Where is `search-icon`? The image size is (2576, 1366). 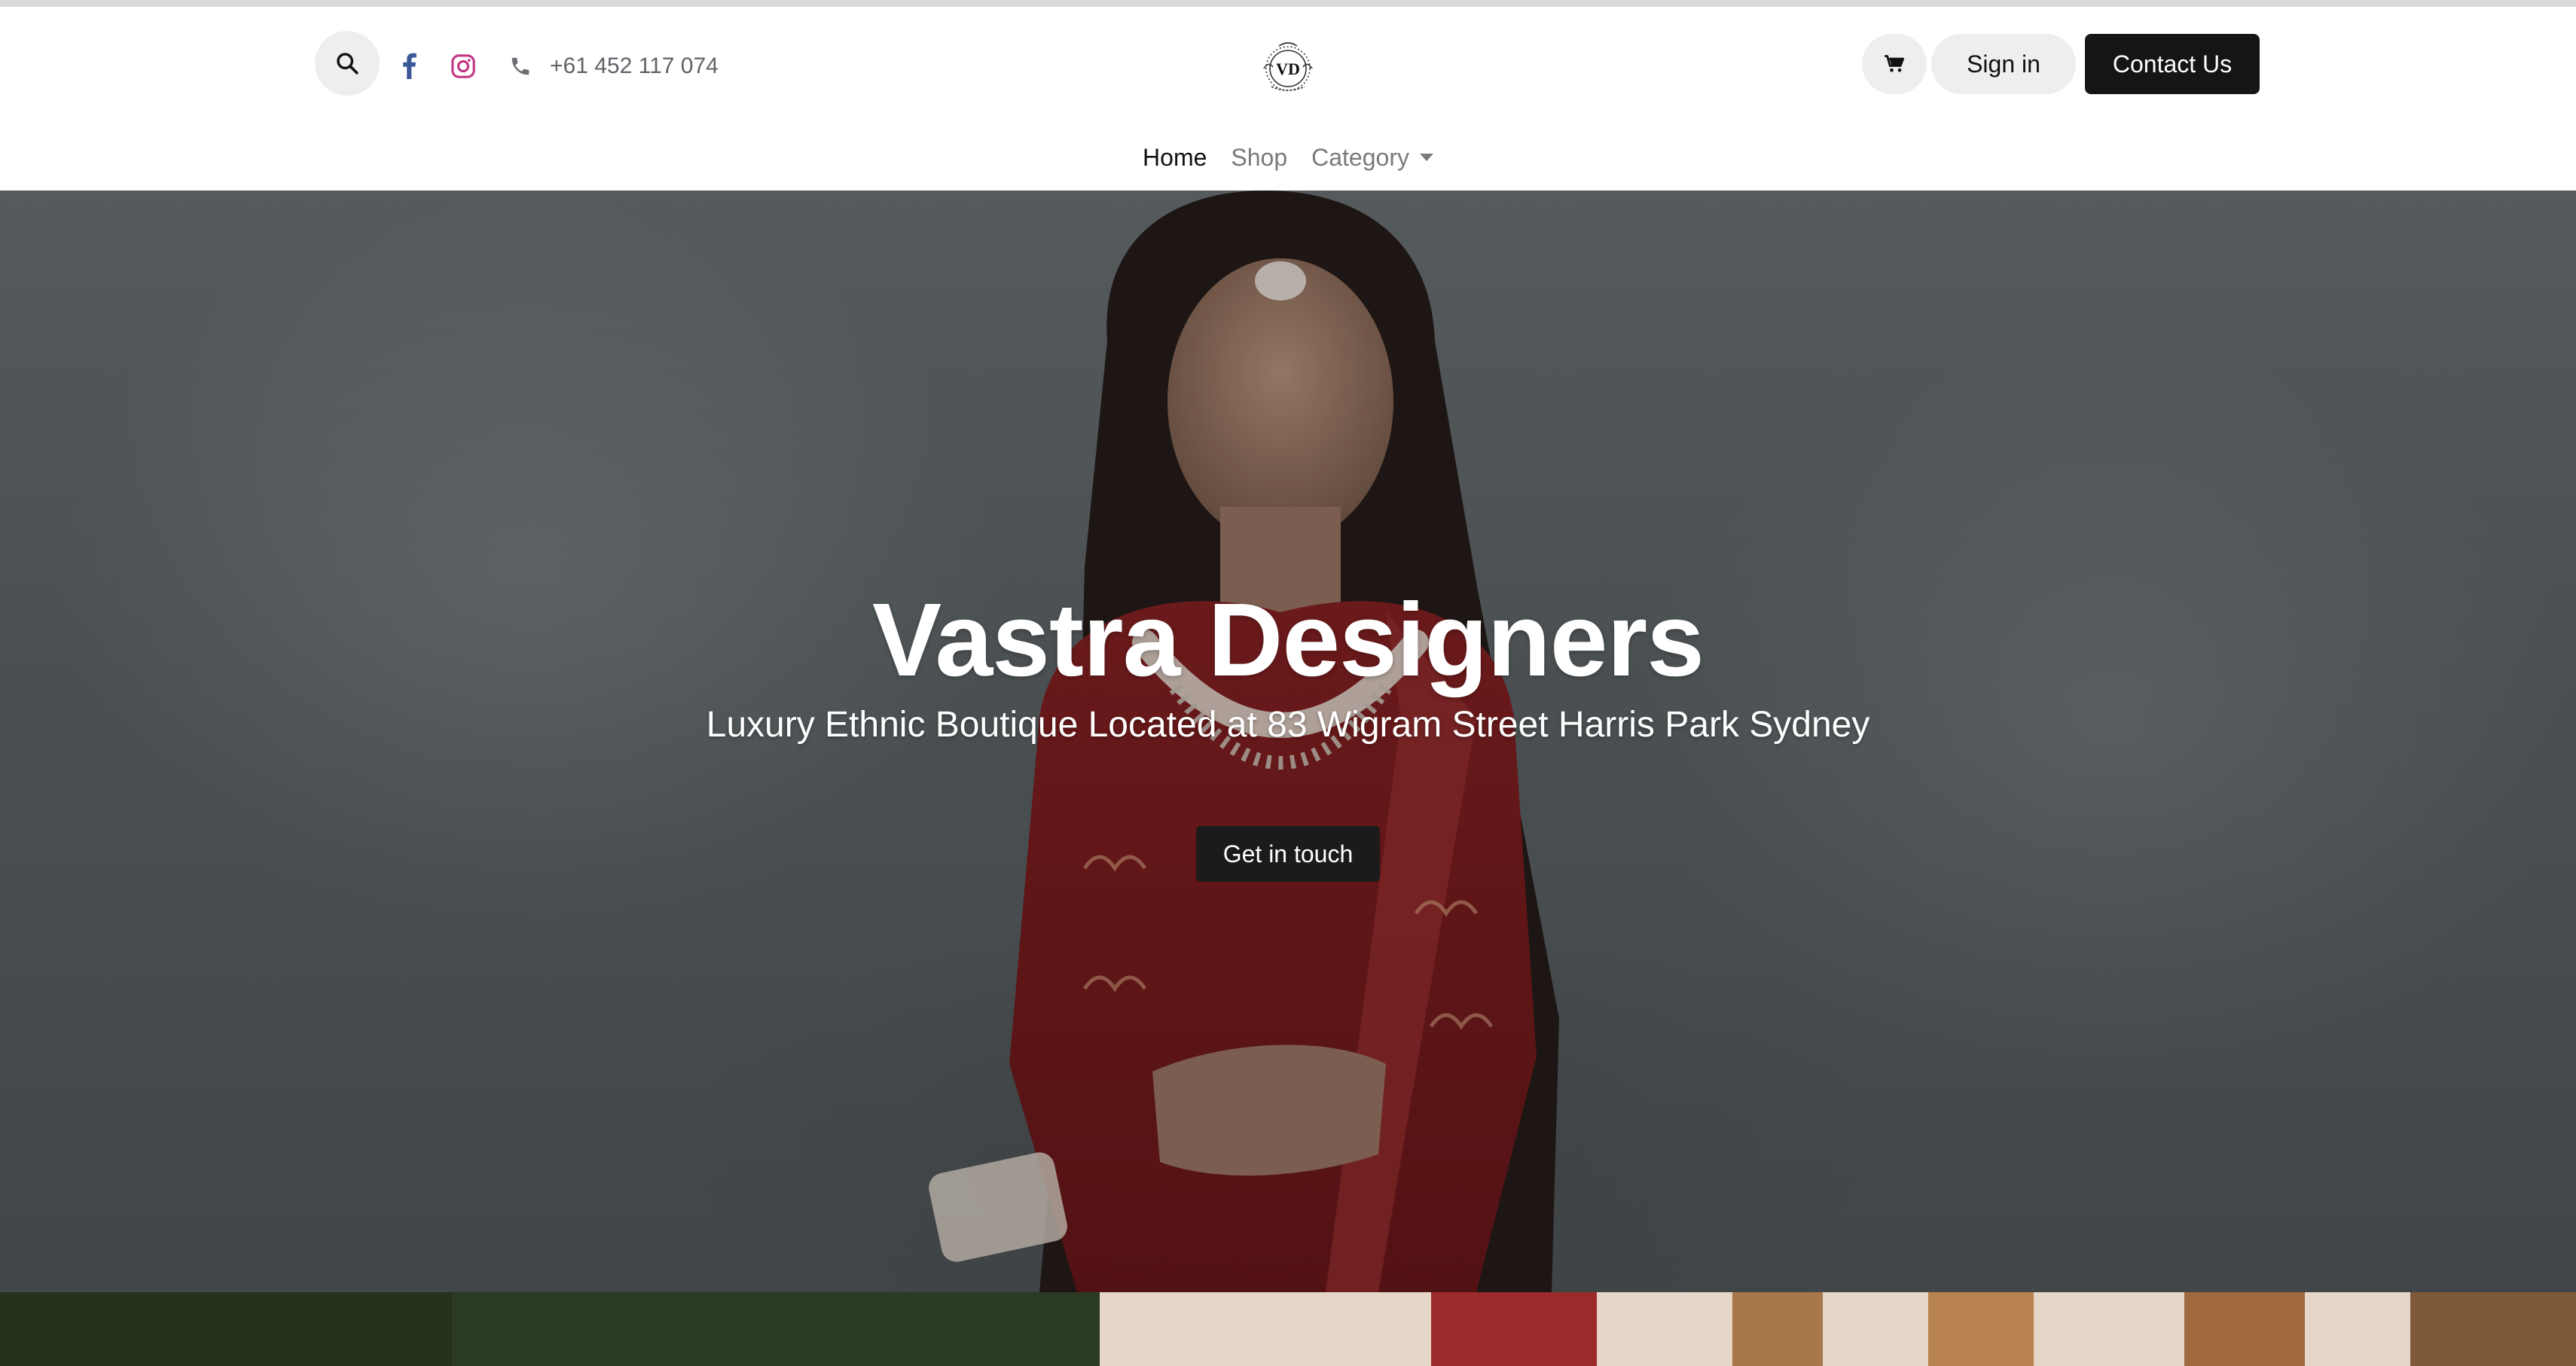 search-icon is located at coordinates (348, 64).